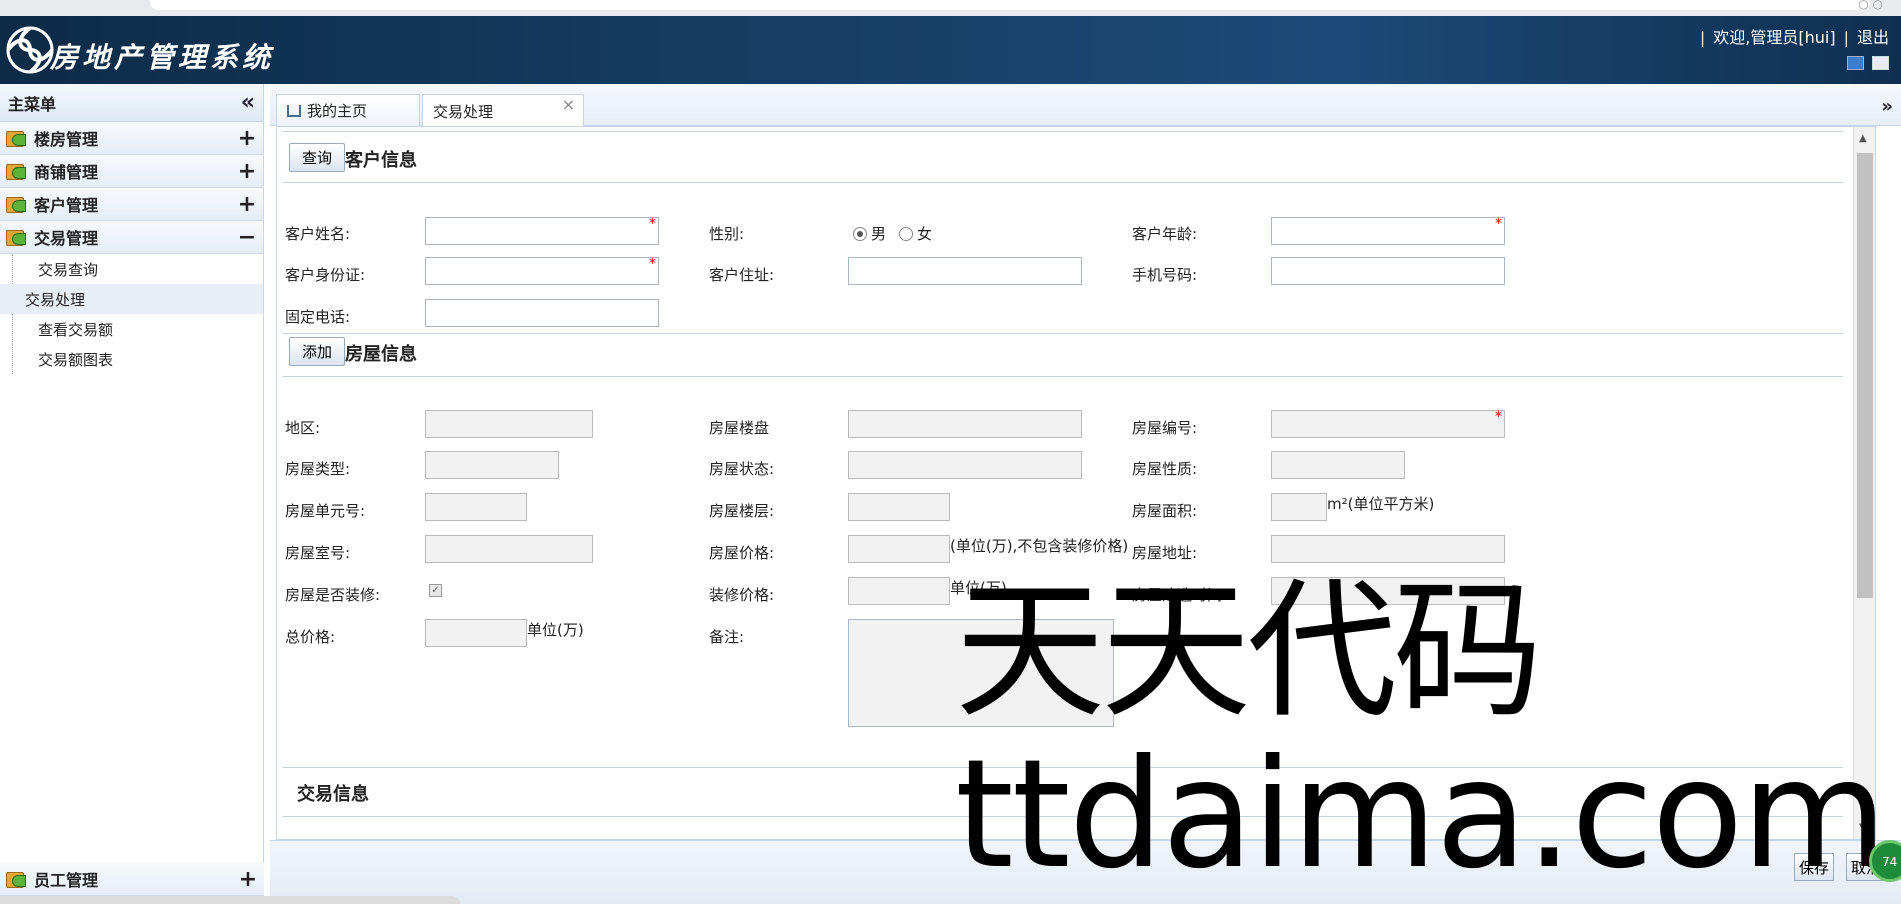  I want to click on sidebar-item-trade-amount: 查看交易额, so click(137, 329).